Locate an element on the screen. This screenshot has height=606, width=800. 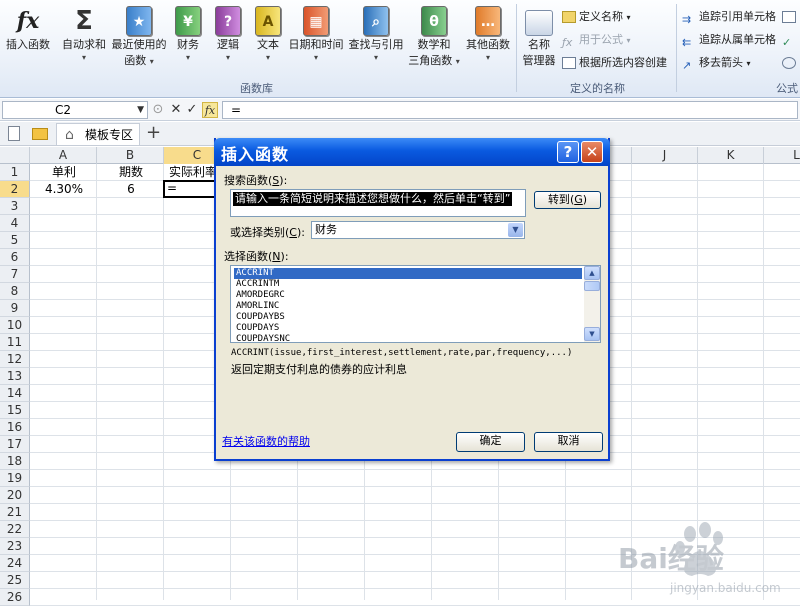
row-header-18: 18 is located at coordinates (15, 461).